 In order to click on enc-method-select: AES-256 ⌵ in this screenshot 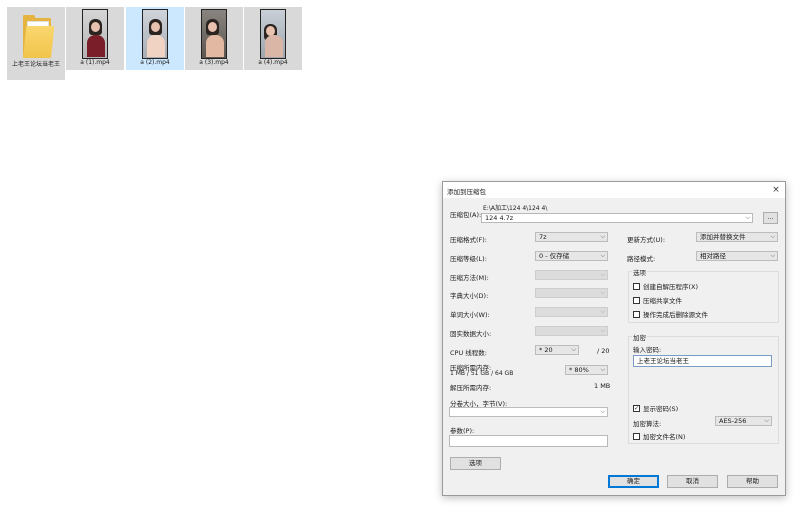, I will do `click(743, 421)`.